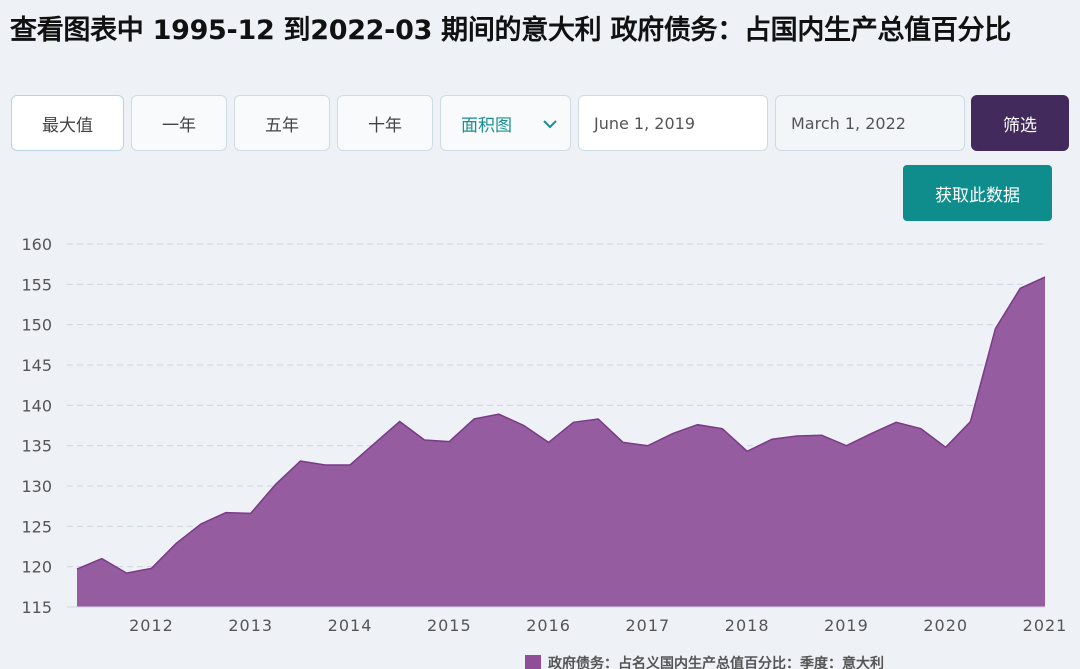 The width and height of the screenshot is (1080, 669). What do you see at coordinates (533, 662) in the screenshot?
I see `legend-swatch` at bounding box center [533, 662].